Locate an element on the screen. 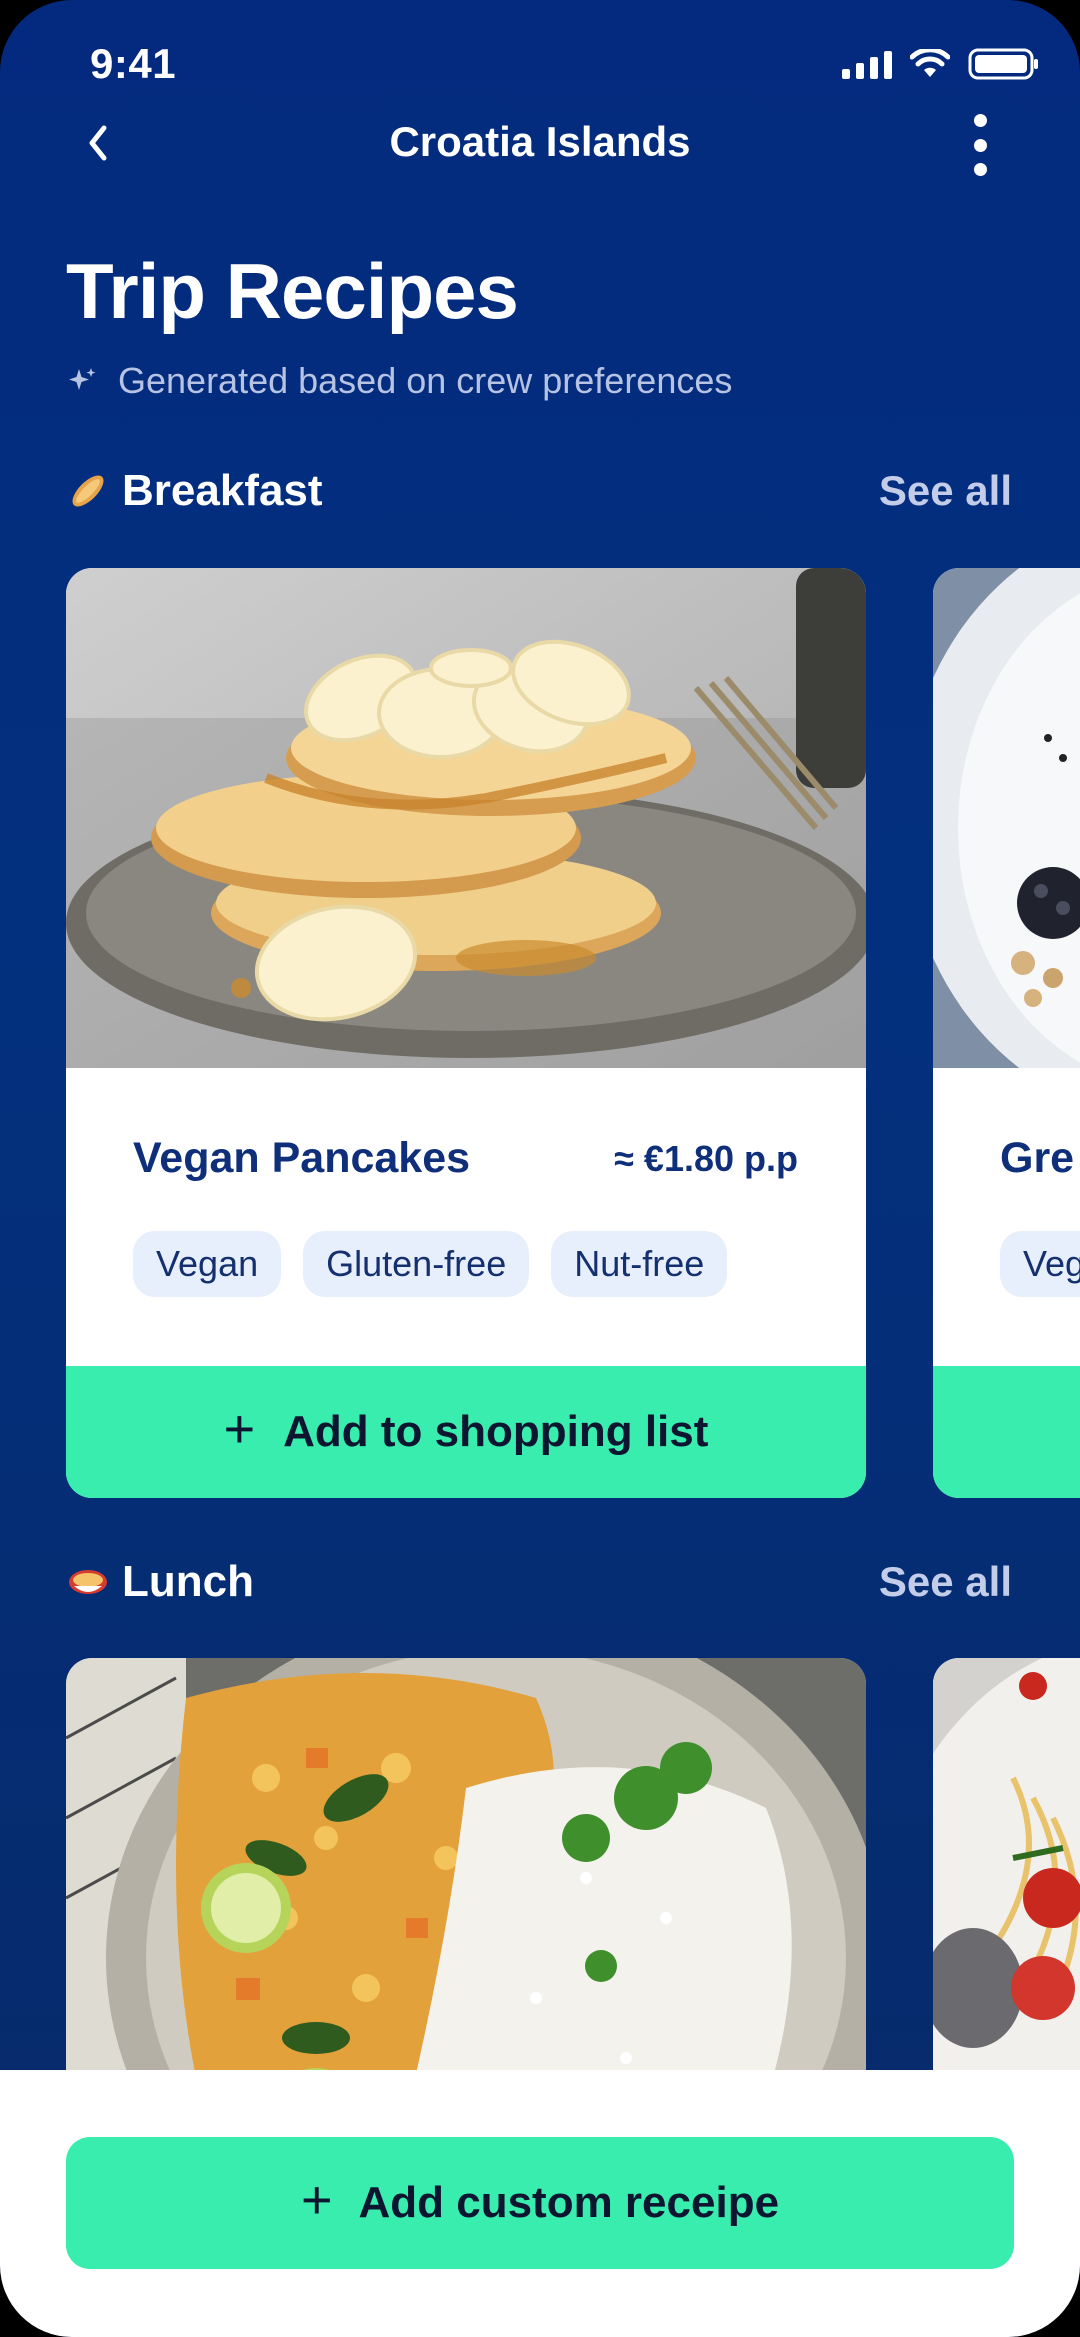 The image size is (1080, 2337). recipe-name: Vegan Pancakes is located at coordinates (302, 1158).